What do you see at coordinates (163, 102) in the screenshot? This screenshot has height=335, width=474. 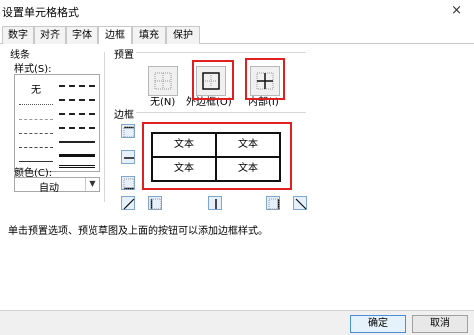 I see `preset-none-label: 无(N)` at bounding box center [163, 102].